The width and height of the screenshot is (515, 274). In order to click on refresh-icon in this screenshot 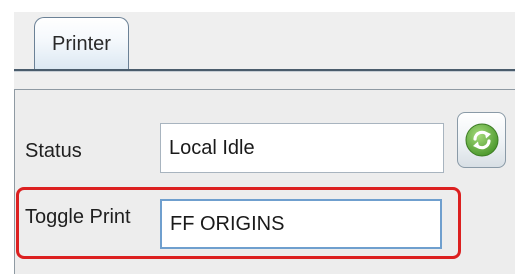, I will do `click(482, 140)`.